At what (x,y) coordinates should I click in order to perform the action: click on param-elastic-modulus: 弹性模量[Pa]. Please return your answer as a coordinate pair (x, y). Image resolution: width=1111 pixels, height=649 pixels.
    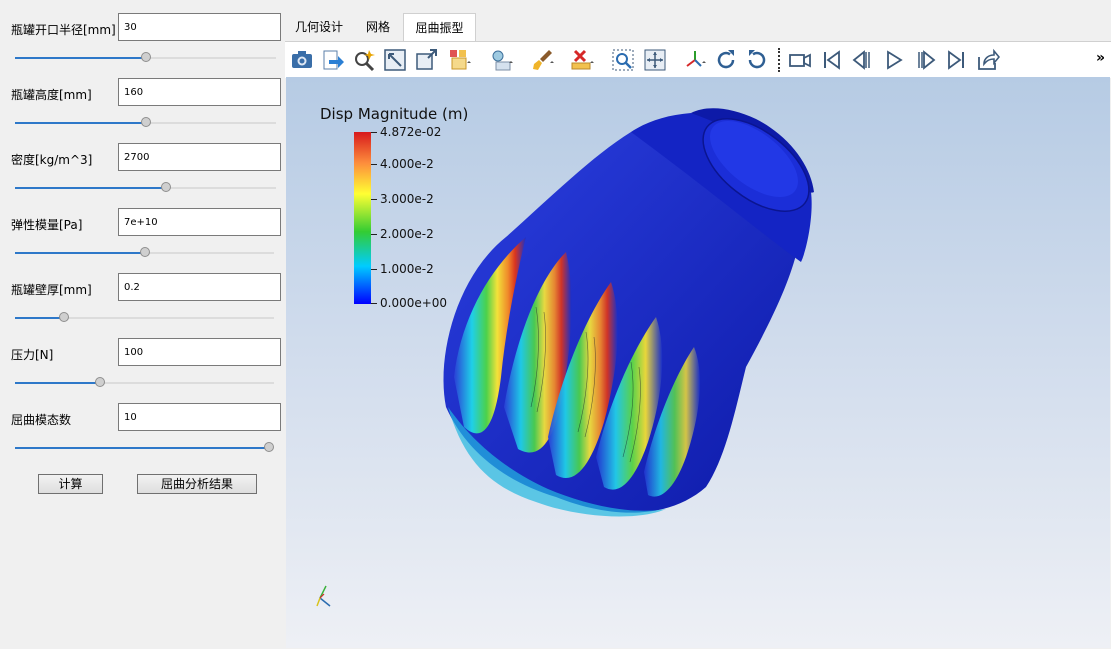
    Looking at the image, I should click on (142, 240).